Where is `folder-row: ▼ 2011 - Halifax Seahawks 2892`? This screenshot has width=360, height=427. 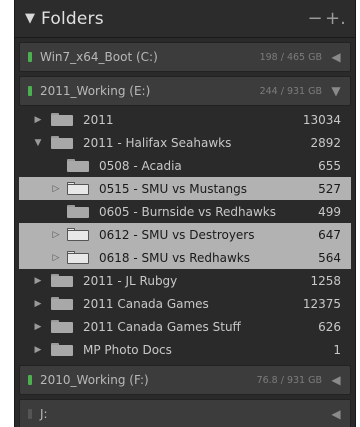 folder-row: ▼ 2011 - Halifax Seahawks 2892 is located at coordinates (185, 142).